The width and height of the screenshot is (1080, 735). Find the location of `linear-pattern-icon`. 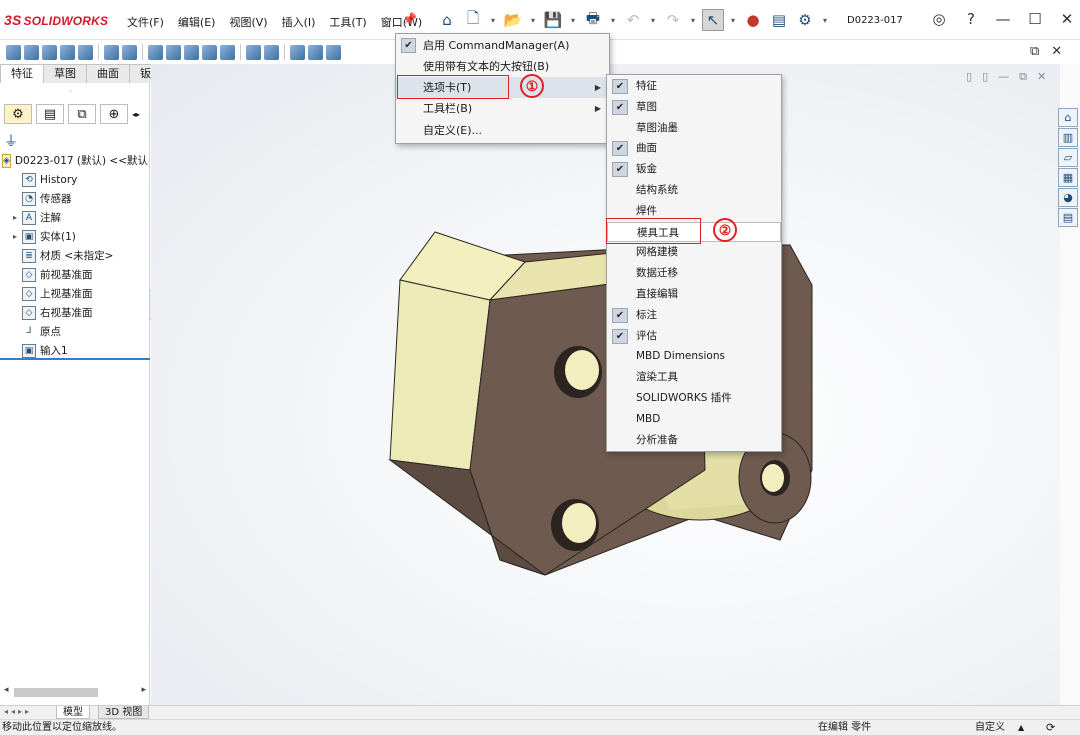

linear-pattern-icon is located at coordinates (253, 52).